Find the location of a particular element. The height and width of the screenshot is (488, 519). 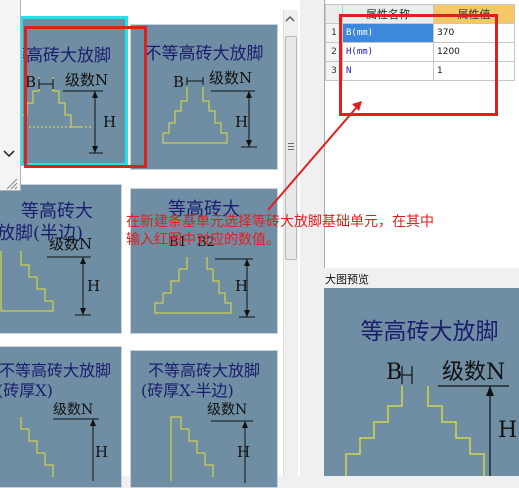

annotation-line-2: 输入红图中对应的数值。 is located at coordinates (203, 240).